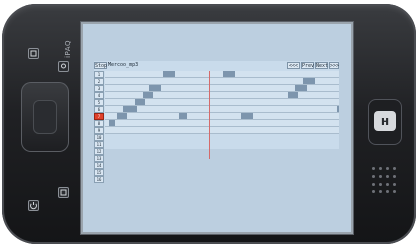 This screenshot has width=419, height=250. What do you see at coordinates (68, 49) in the screenshot?
I see `brand-label: iPAQ` at bounding box center [68, 49].